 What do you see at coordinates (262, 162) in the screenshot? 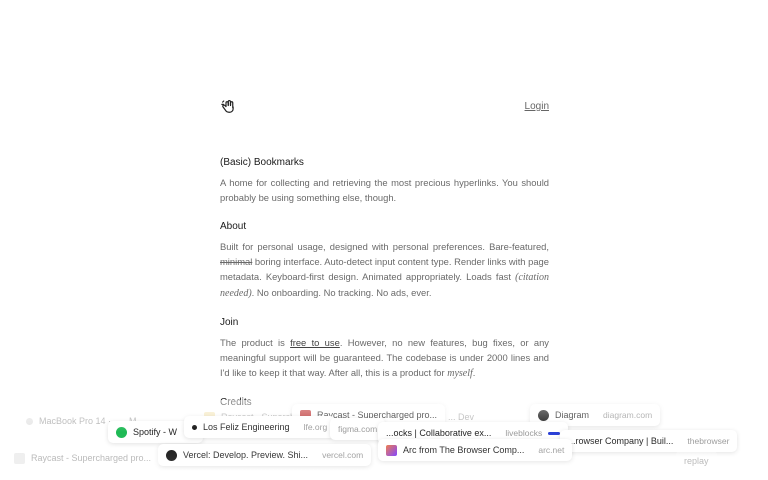
I see `page-title: (Basic) Bookmarks` at bounding box center [262, 162].